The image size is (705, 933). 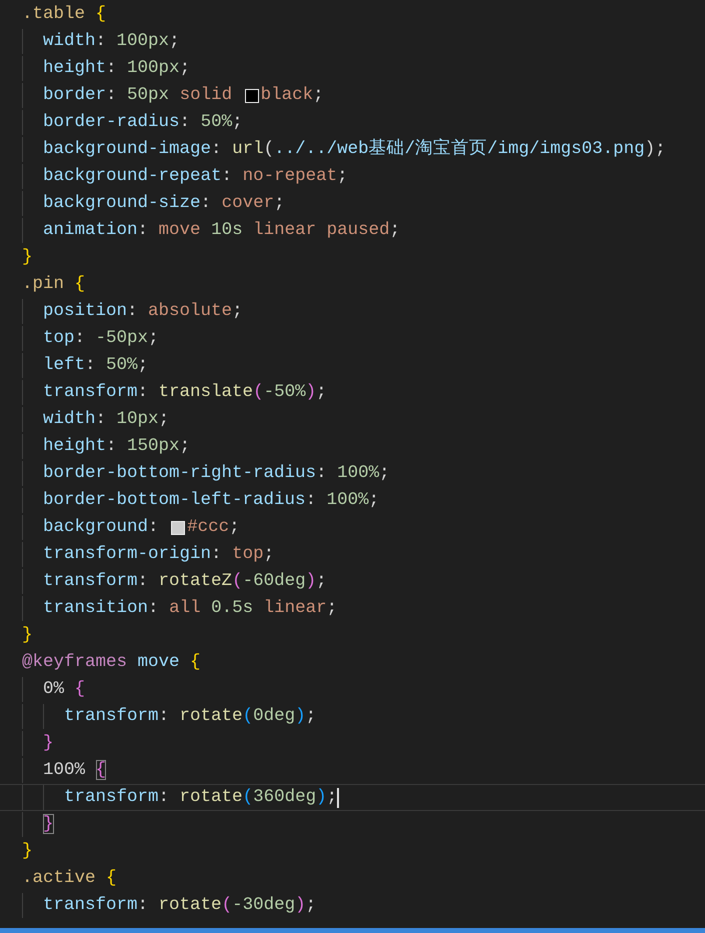 I want to click on code-text: border-radius: 50%;, so click(x=142, y=122).